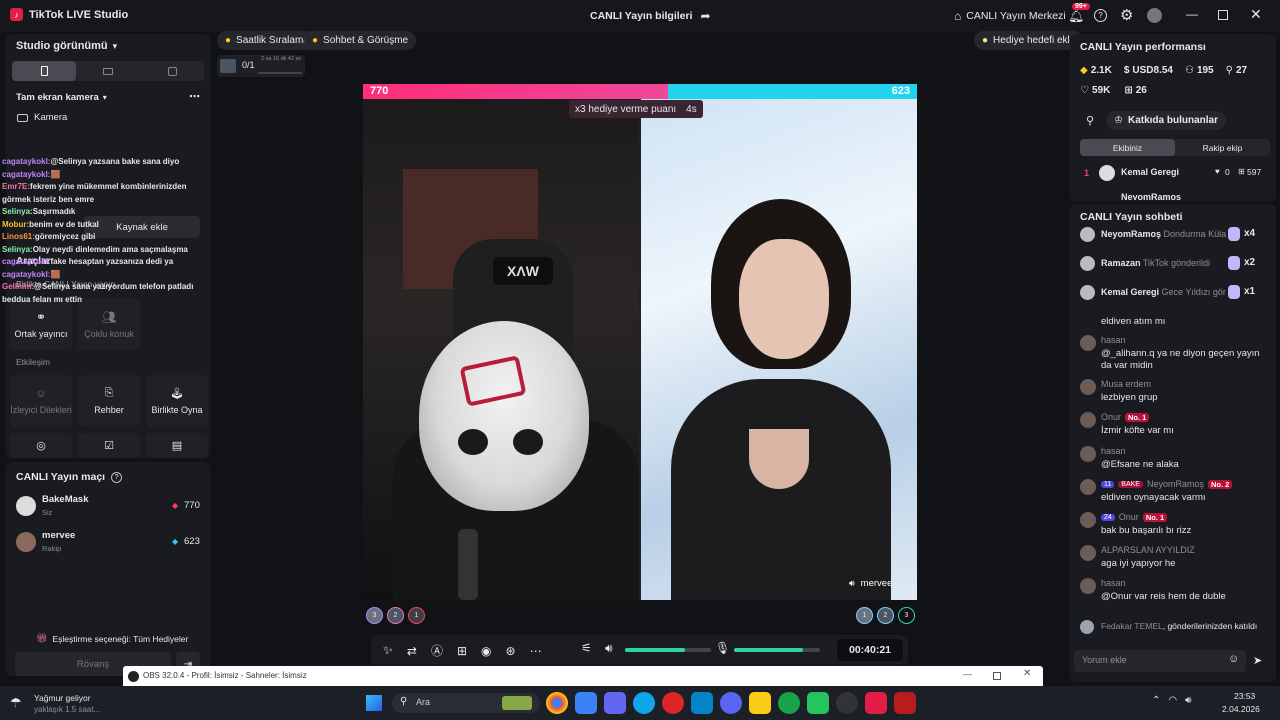  What do you see at coordinates (1173, 443) in the screenshot?
I see `live-chat-panel: CANLI Yayın sohbeti` at bounding box center [1173, 443].